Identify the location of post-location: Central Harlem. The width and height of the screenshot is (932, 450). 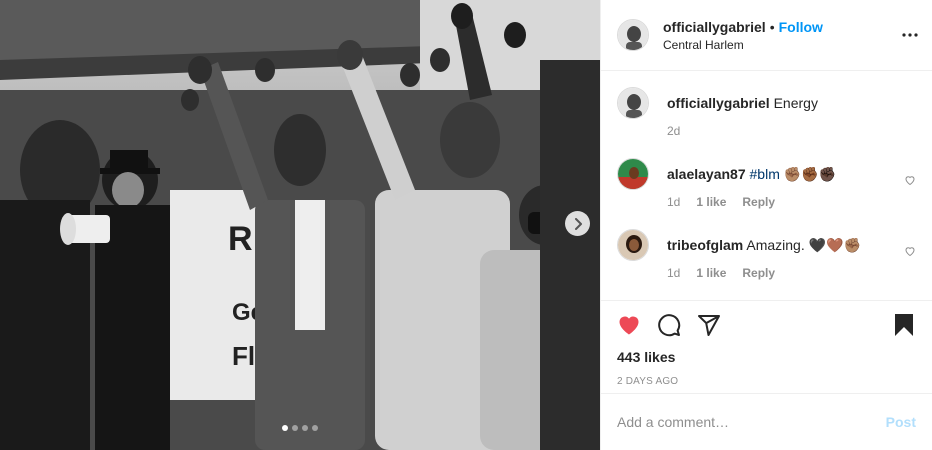
(743, 45).